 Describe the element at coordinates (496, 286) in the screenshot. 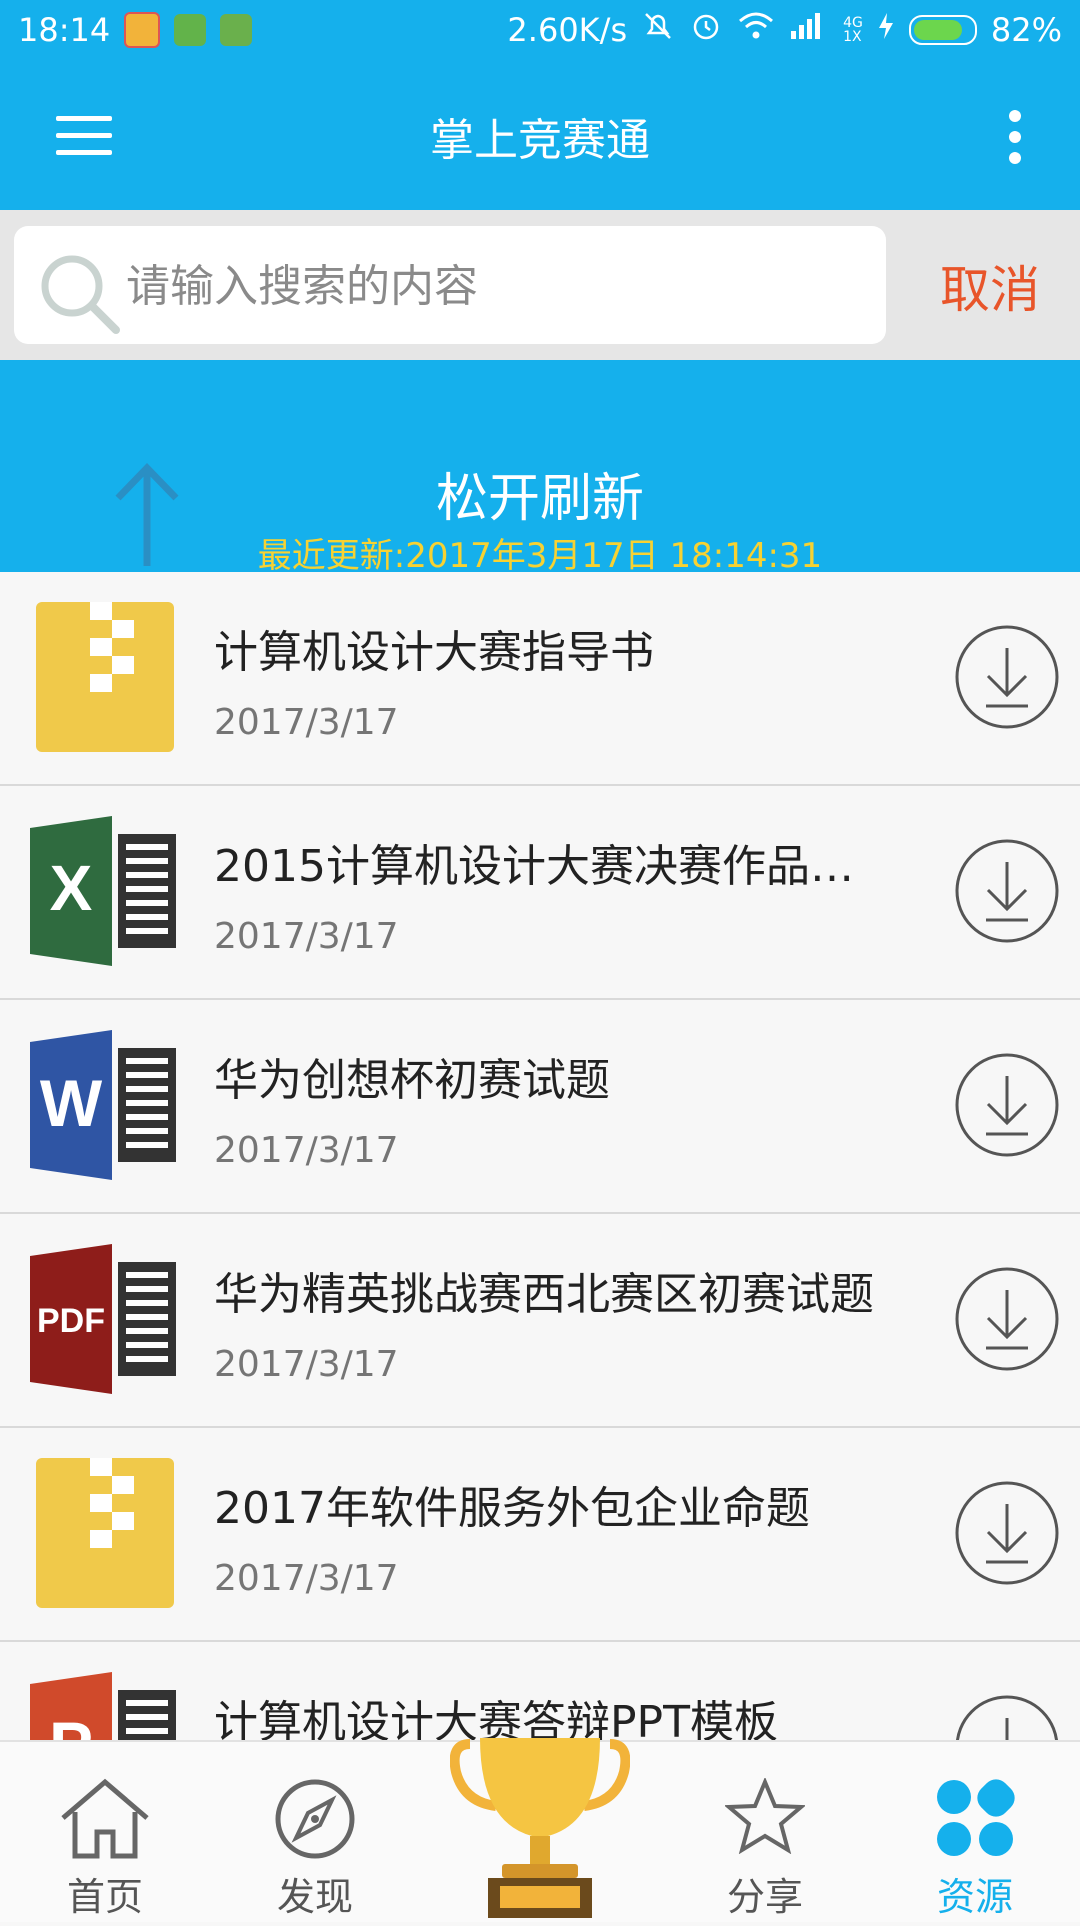

I see `search-input` at that location.